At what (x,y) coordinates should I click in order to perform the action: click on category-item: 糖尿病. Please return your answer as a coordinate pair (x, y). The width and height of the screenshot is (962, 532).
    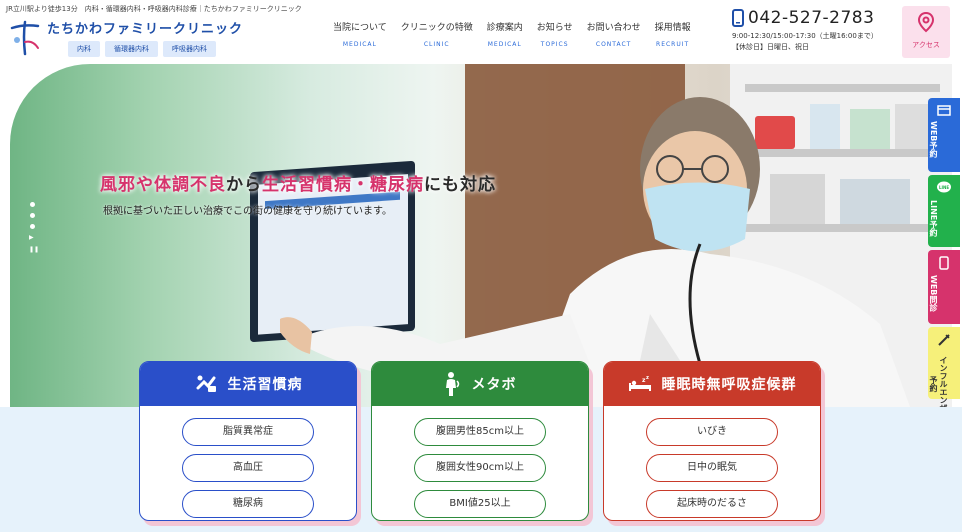
    Looking at the image, I should click on (248, 504).